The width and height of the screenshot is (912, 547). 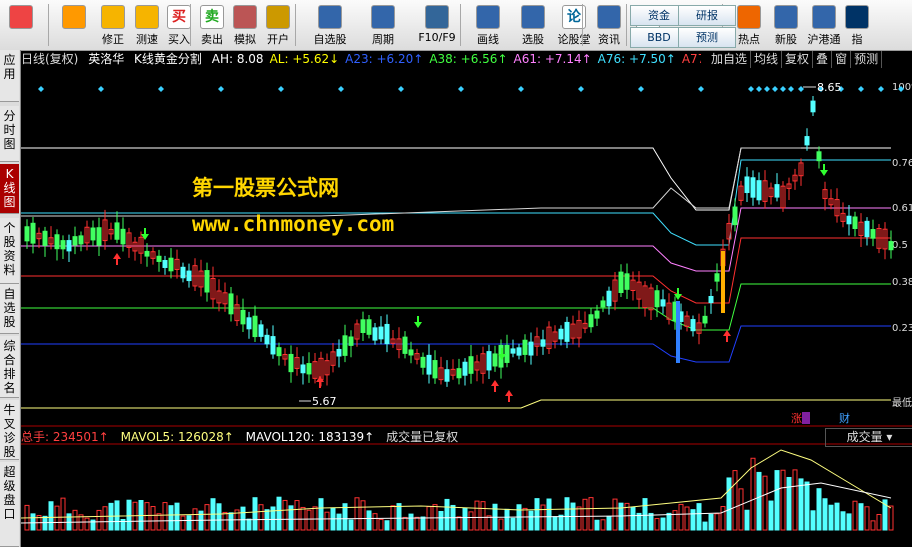 What do you see at coordinates (823, 59) in the screenshot?
I see `chart-button-3: 叠` at bounding box center [823, 59].